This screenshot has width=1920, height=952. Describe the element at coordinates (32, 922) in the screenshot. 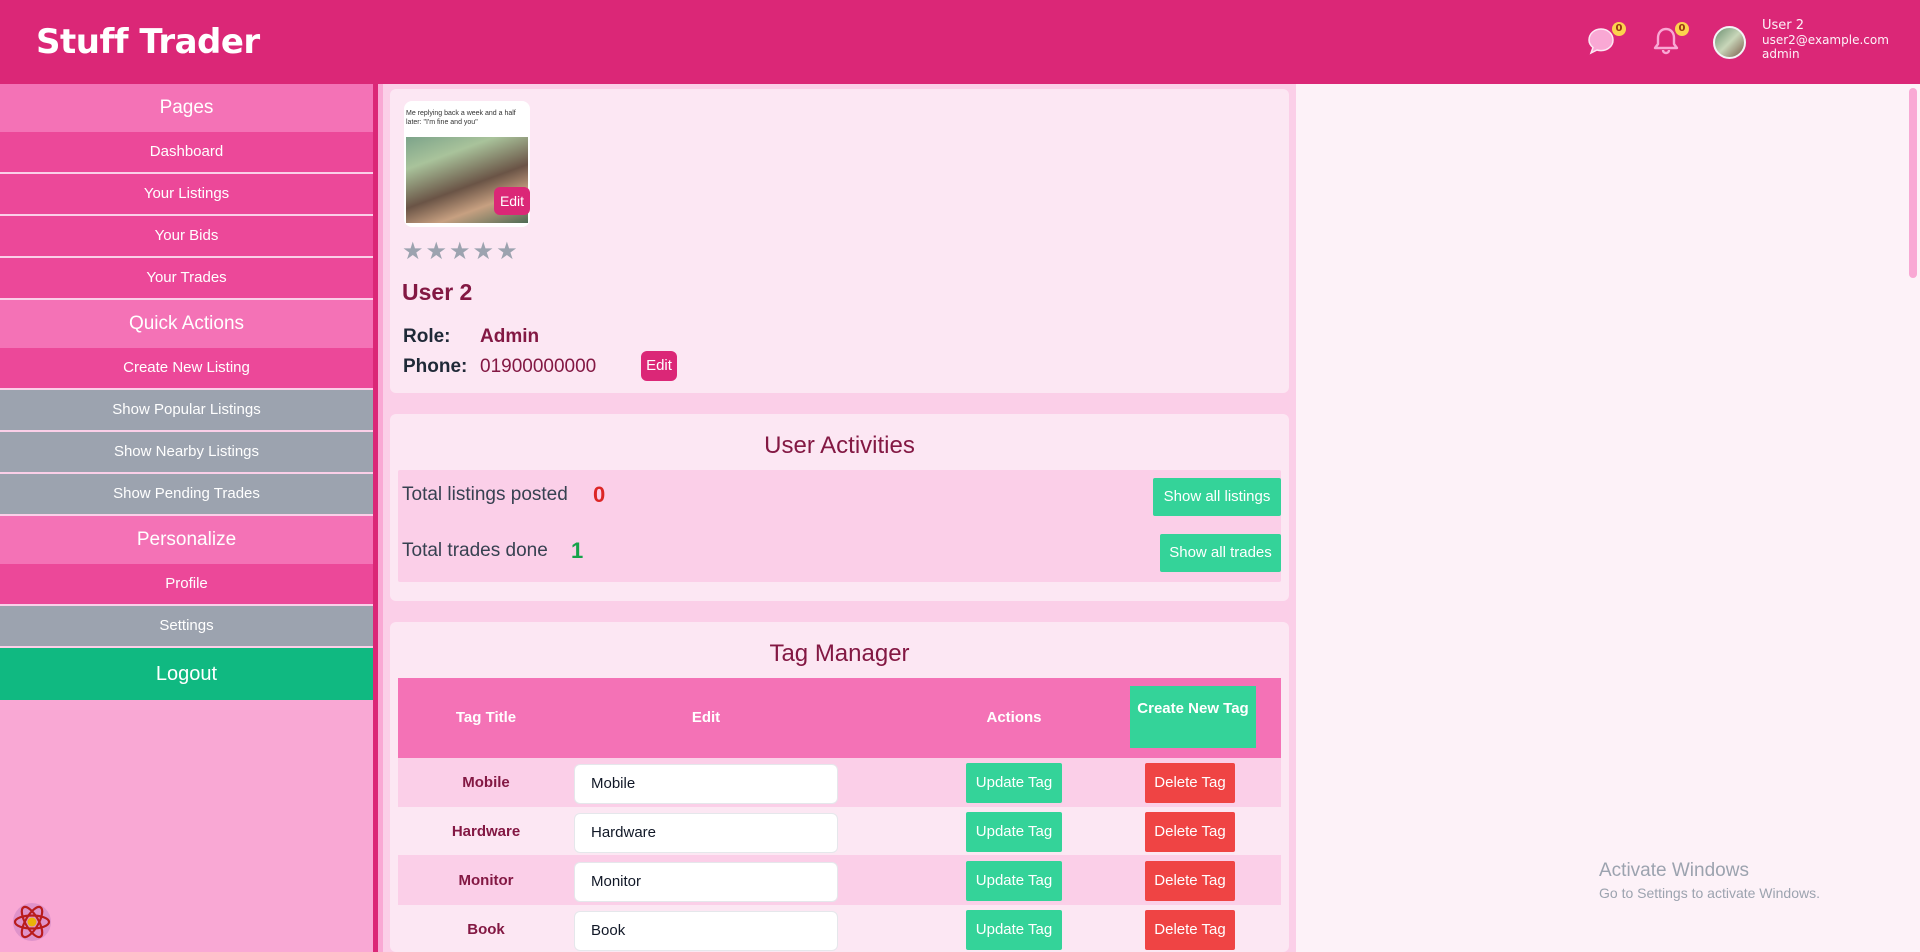

I see `react-devtools-icon` at that location.